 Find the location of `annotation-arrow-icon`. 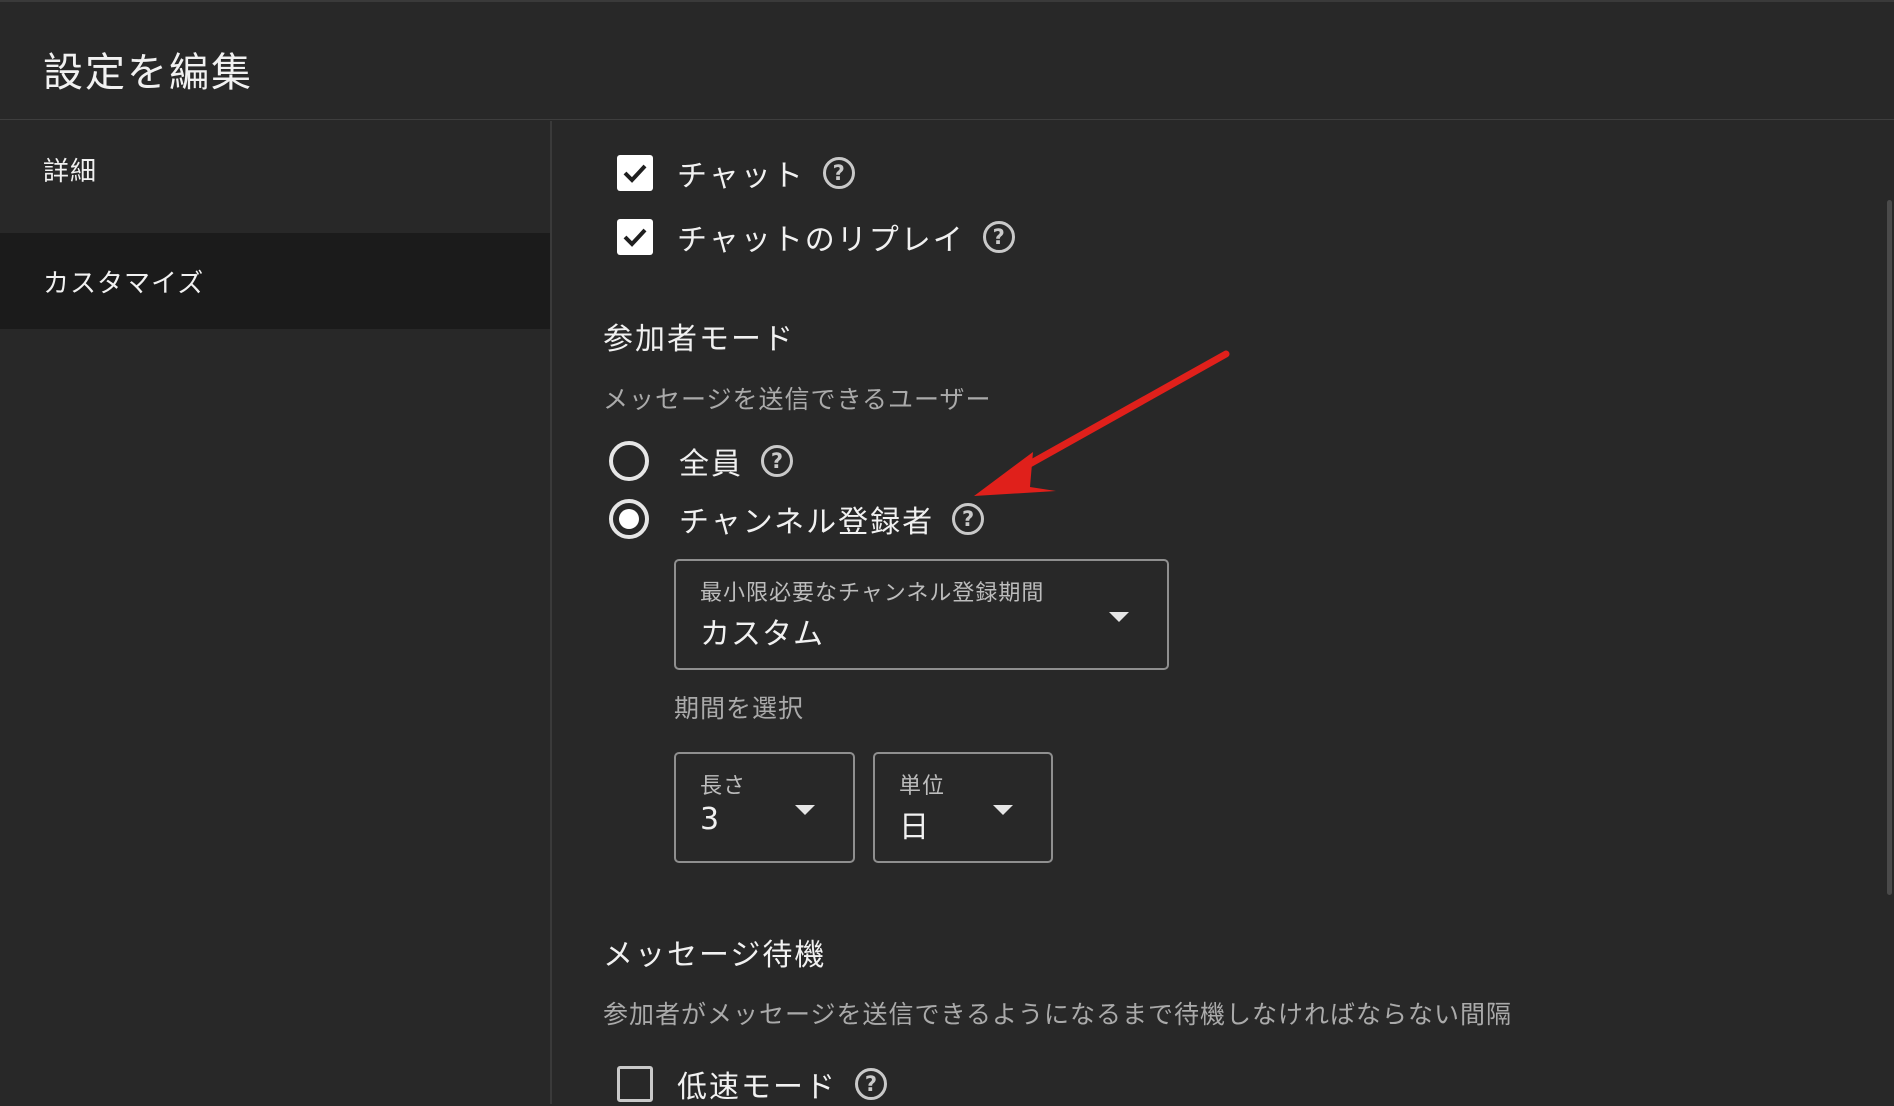

annotation-arrow-icon is located at coordinates (1102, 423).